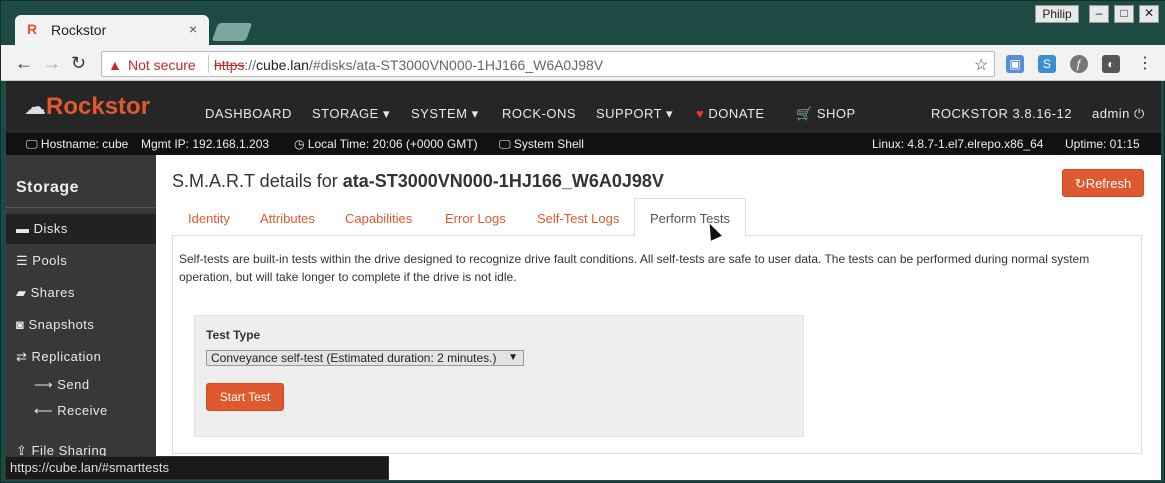 The width and height of the screenshot is (1165, 483). Describe the element at coordinates (233, 335) in the screenshot. I see `test-type-label: Test Type` at that location.